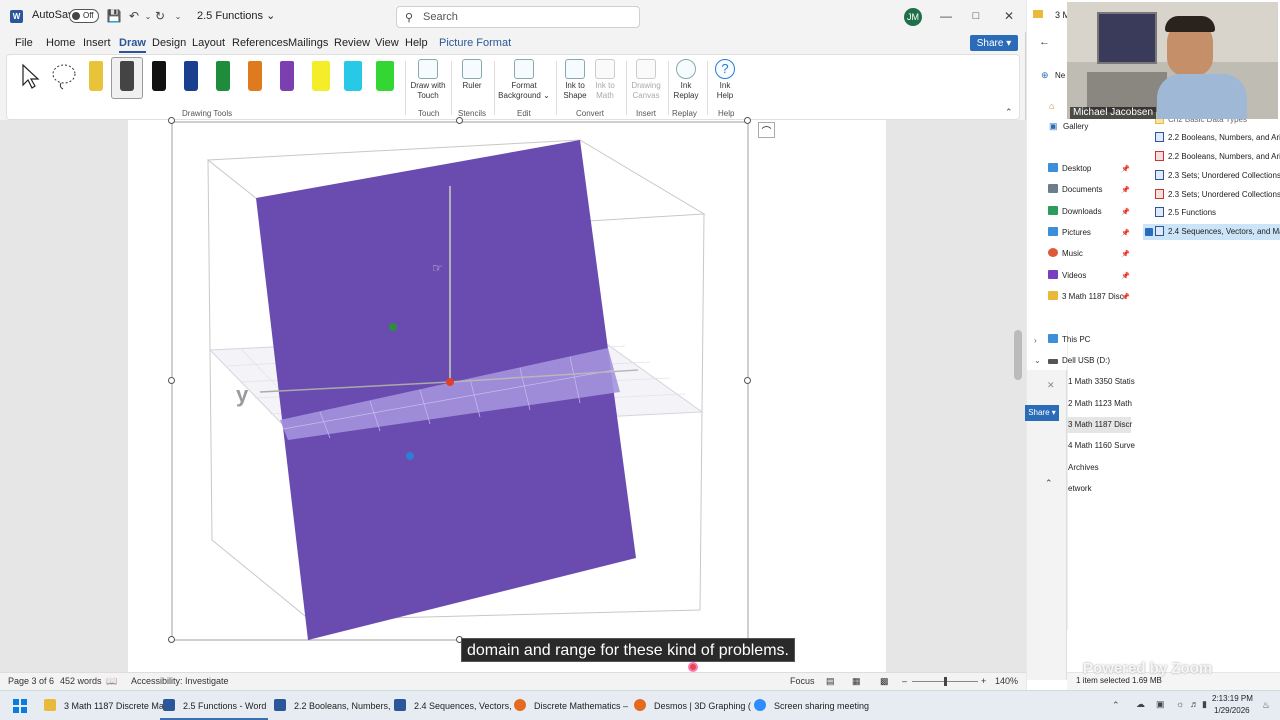  I want to click on collapse-ribbon-icon: ⌃, so click(1009, 112).